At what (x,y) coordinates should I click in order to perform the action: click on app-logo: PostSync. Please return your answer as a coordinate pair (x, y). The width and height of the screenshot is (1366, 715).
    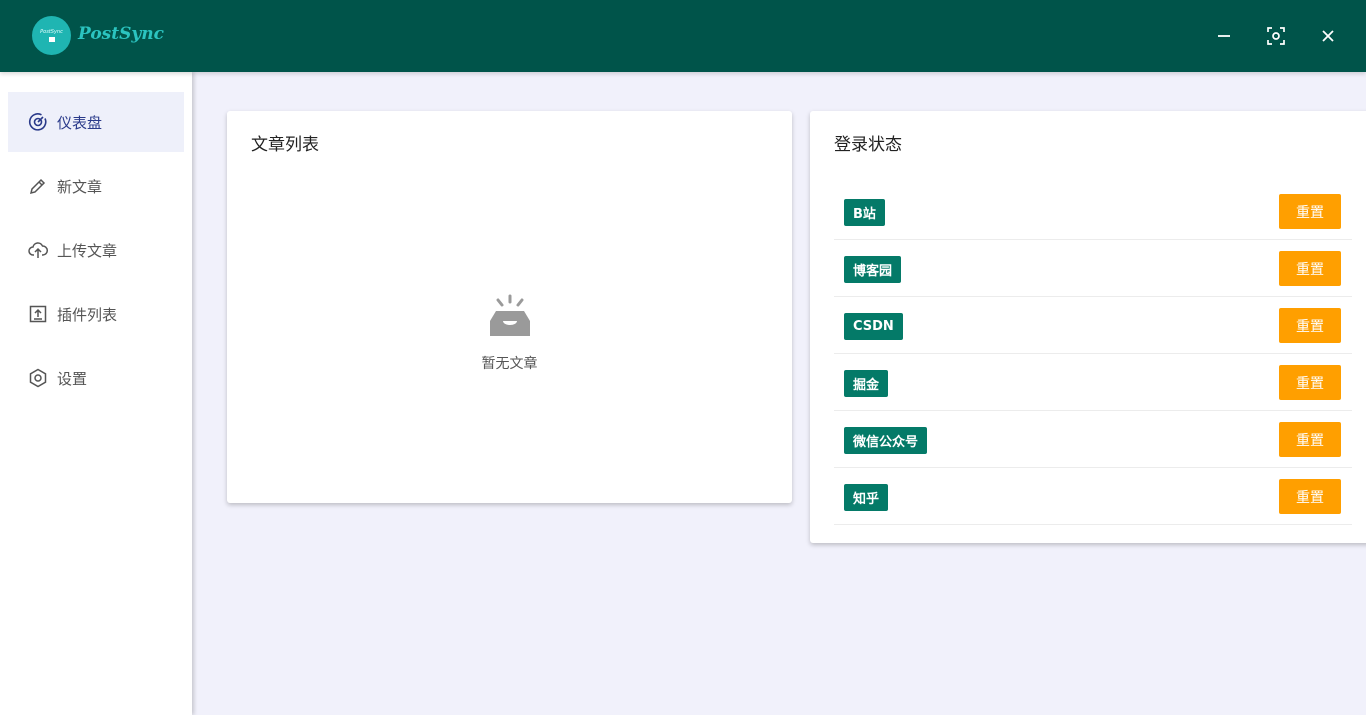
    Looking at the image, I should click on (51, 35).